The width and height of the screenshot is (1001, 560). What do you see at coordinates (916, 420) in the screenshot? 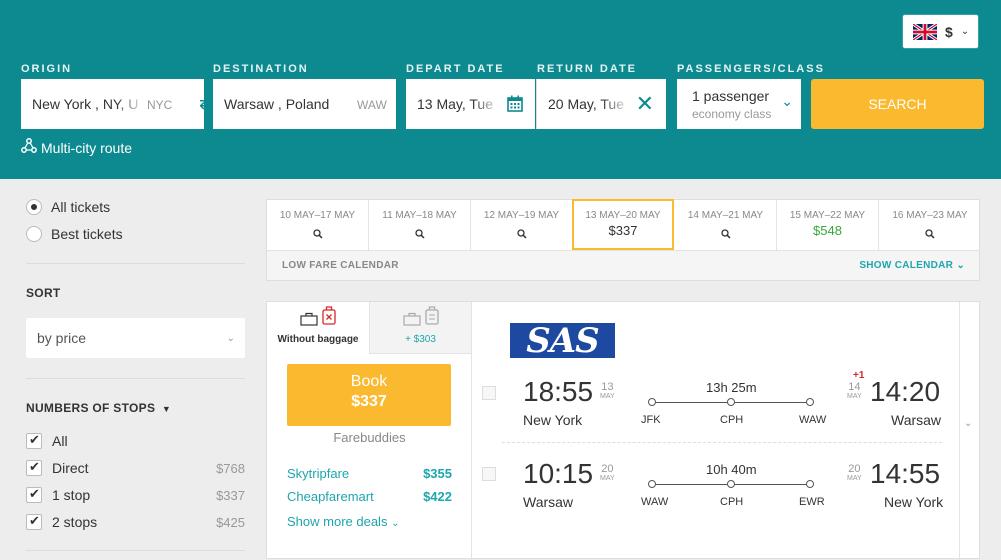
I see `outbound-arrival-city: Warsaw` at bounding box center [916, 420].